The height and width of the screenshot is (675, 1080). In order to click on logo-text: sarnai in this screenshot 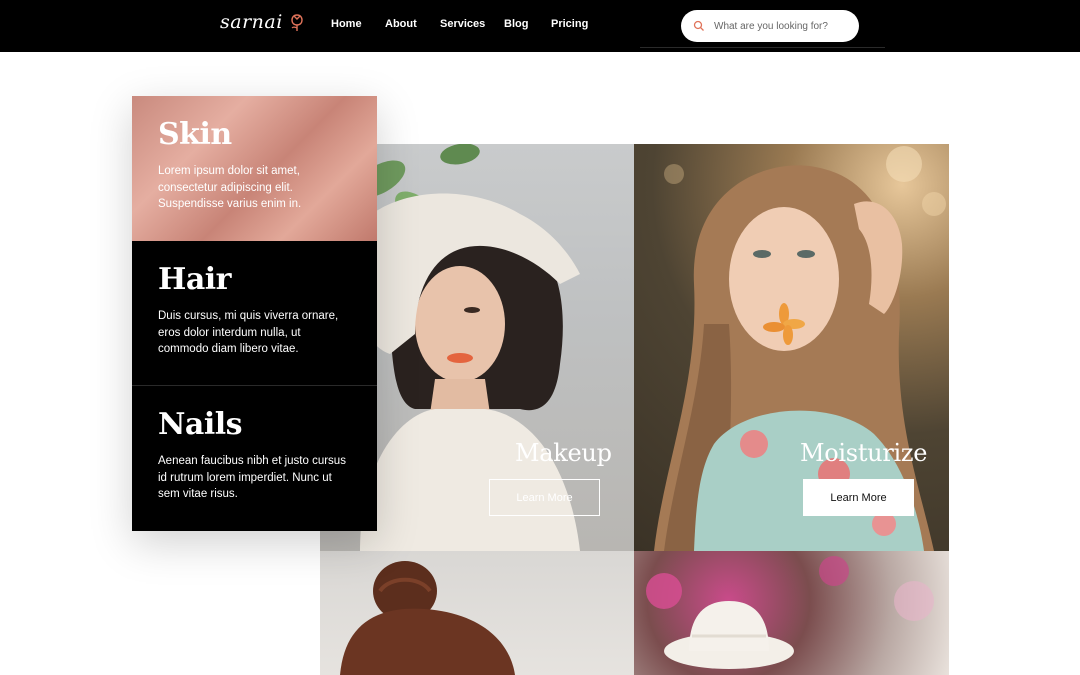, I will do `click(251, 22)`.